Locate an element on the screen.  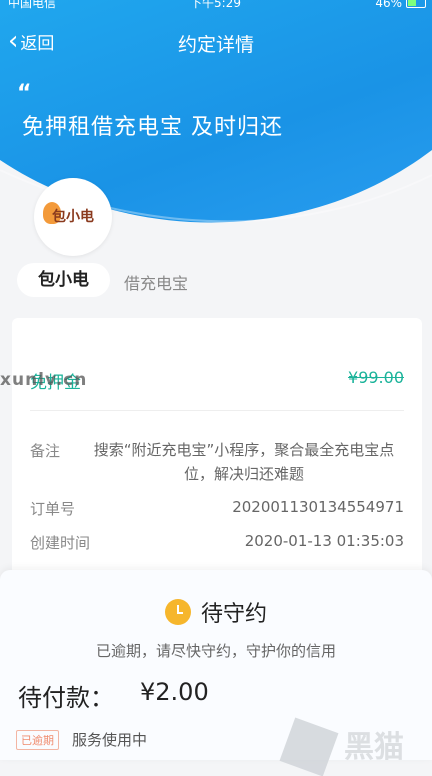
merchant-category: 借充电宝 is located at coordinates (156, 283).